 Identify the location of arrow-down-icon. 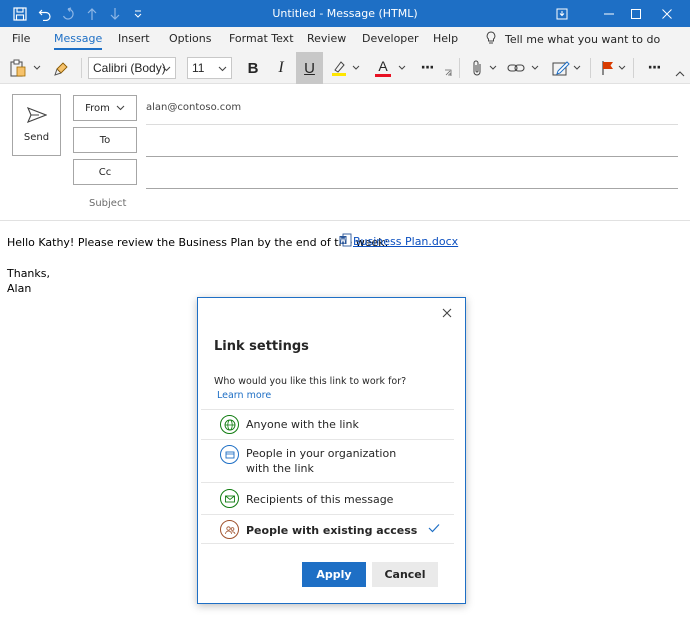
(115, 13).